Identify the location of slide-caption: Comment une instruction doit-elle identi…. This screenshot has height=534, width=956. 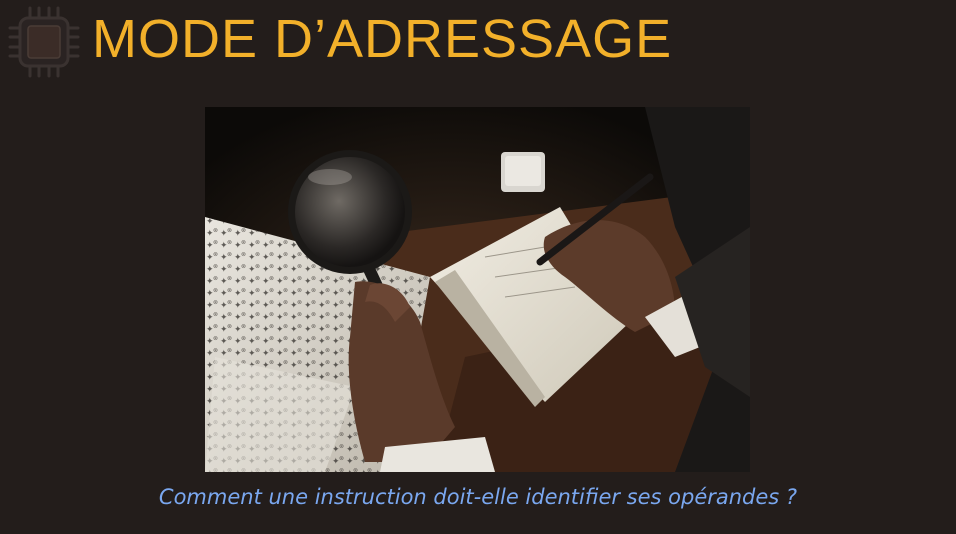
(478, 497).